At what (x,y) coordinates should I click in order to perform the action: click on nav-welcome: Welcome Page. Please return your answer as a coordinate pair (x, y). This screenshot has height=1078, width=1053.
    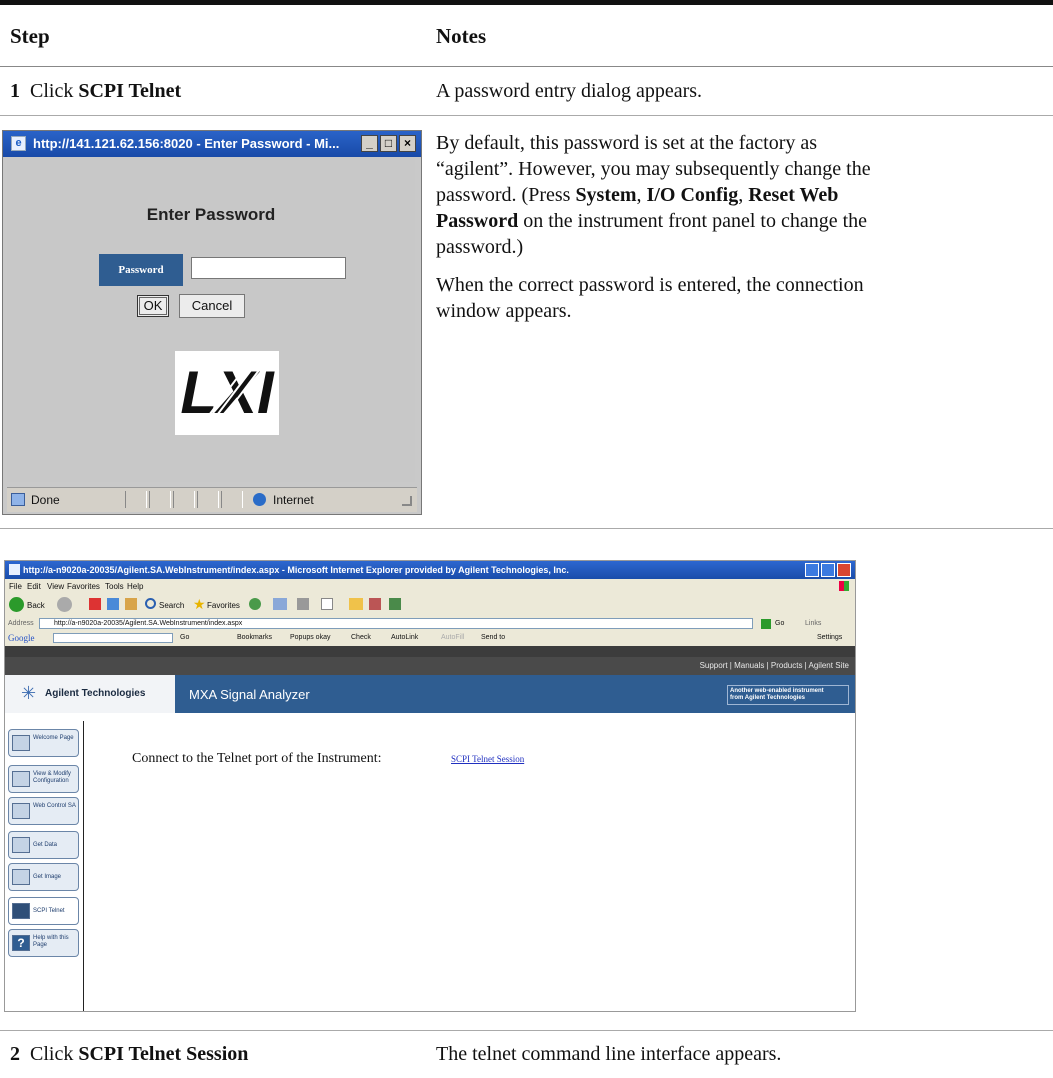
    Looking at the image, I should click on (43, 743).